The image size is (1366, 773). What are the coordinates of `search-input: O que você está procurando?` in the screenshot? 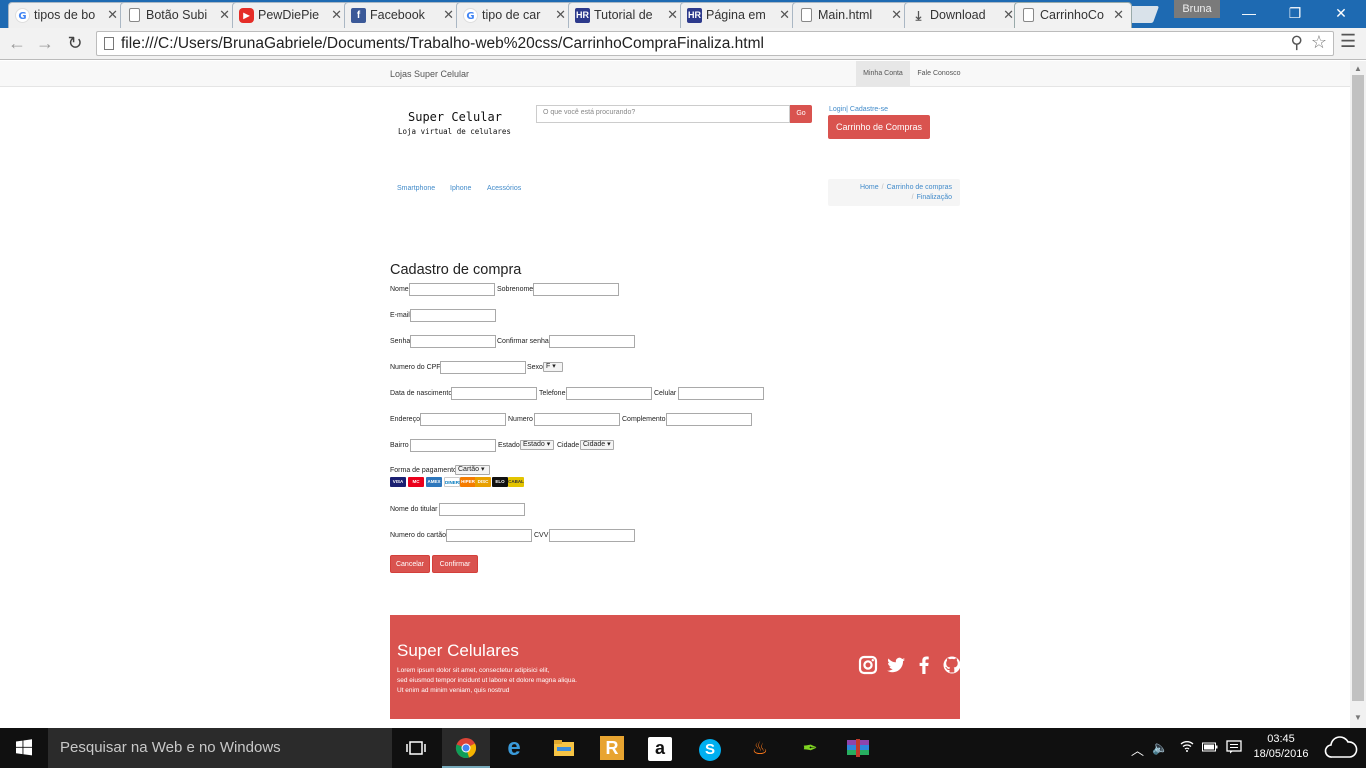 It's located at (663, 114).